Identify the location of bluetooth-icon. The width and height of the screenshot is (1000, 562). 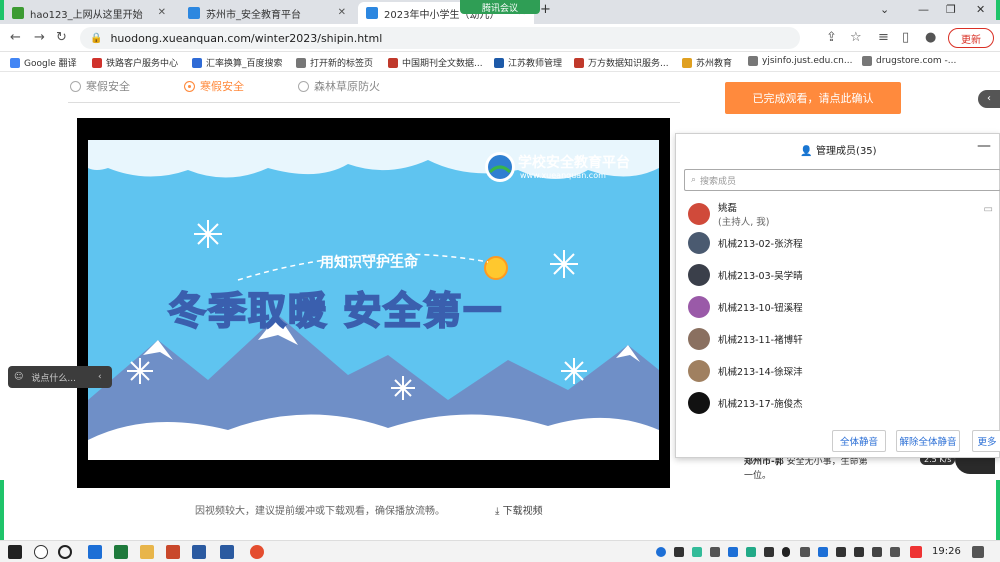
(823, 552).